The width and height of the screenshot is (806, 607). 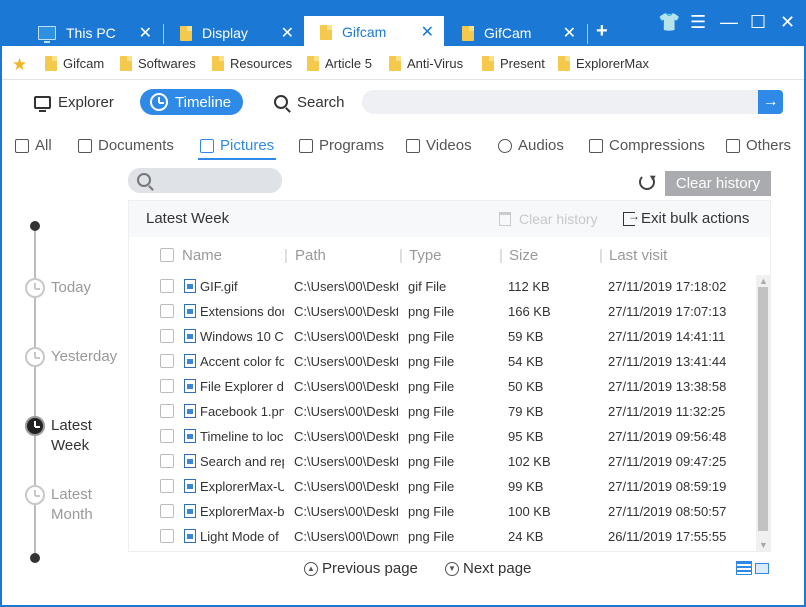 I want to click on cell-type: png File, so click(x=431, y=436).